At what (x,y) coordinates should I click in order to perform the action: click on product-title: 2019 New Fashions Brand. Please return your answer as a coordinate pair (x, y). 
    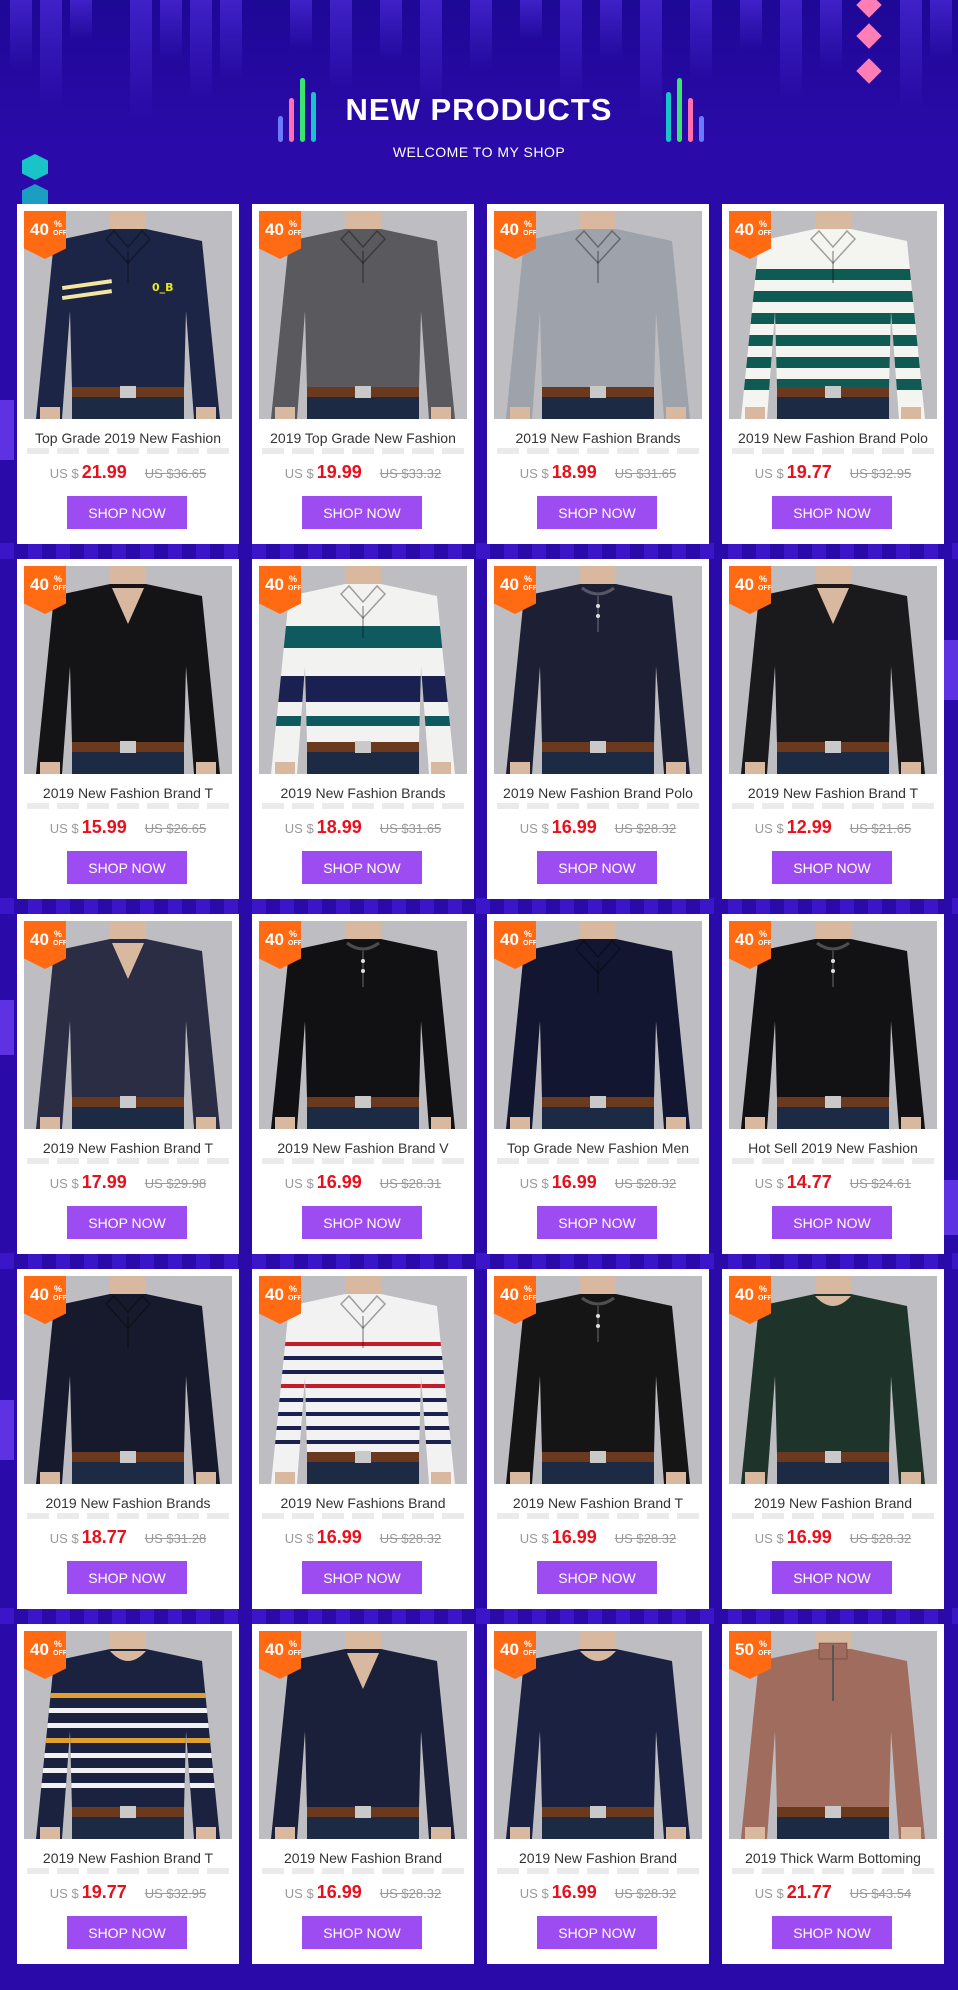
    Looking at the image, I should click on (363, 1505).